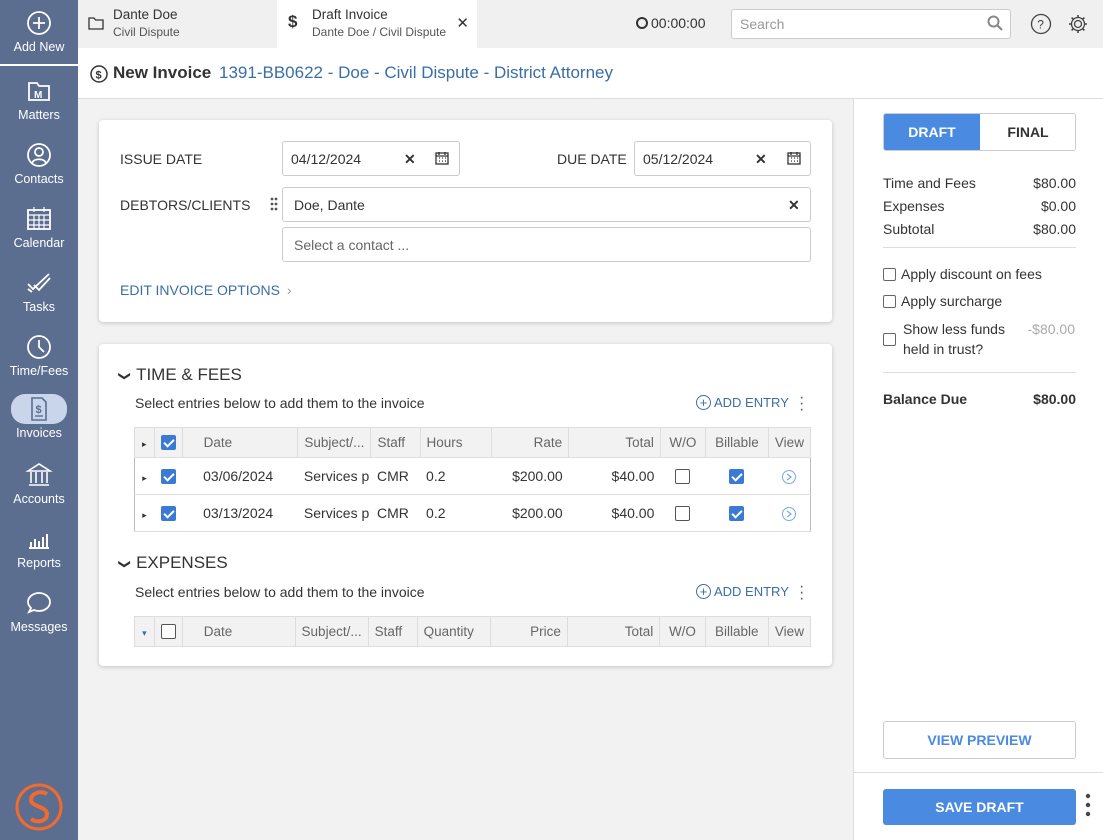 This screenshot has width=1103, height=840. What do you see at coordinates (39, 425) in the screenshot?
I see `sidebar-item-invoices: $ Invoices` at bounding box center [39, 425].